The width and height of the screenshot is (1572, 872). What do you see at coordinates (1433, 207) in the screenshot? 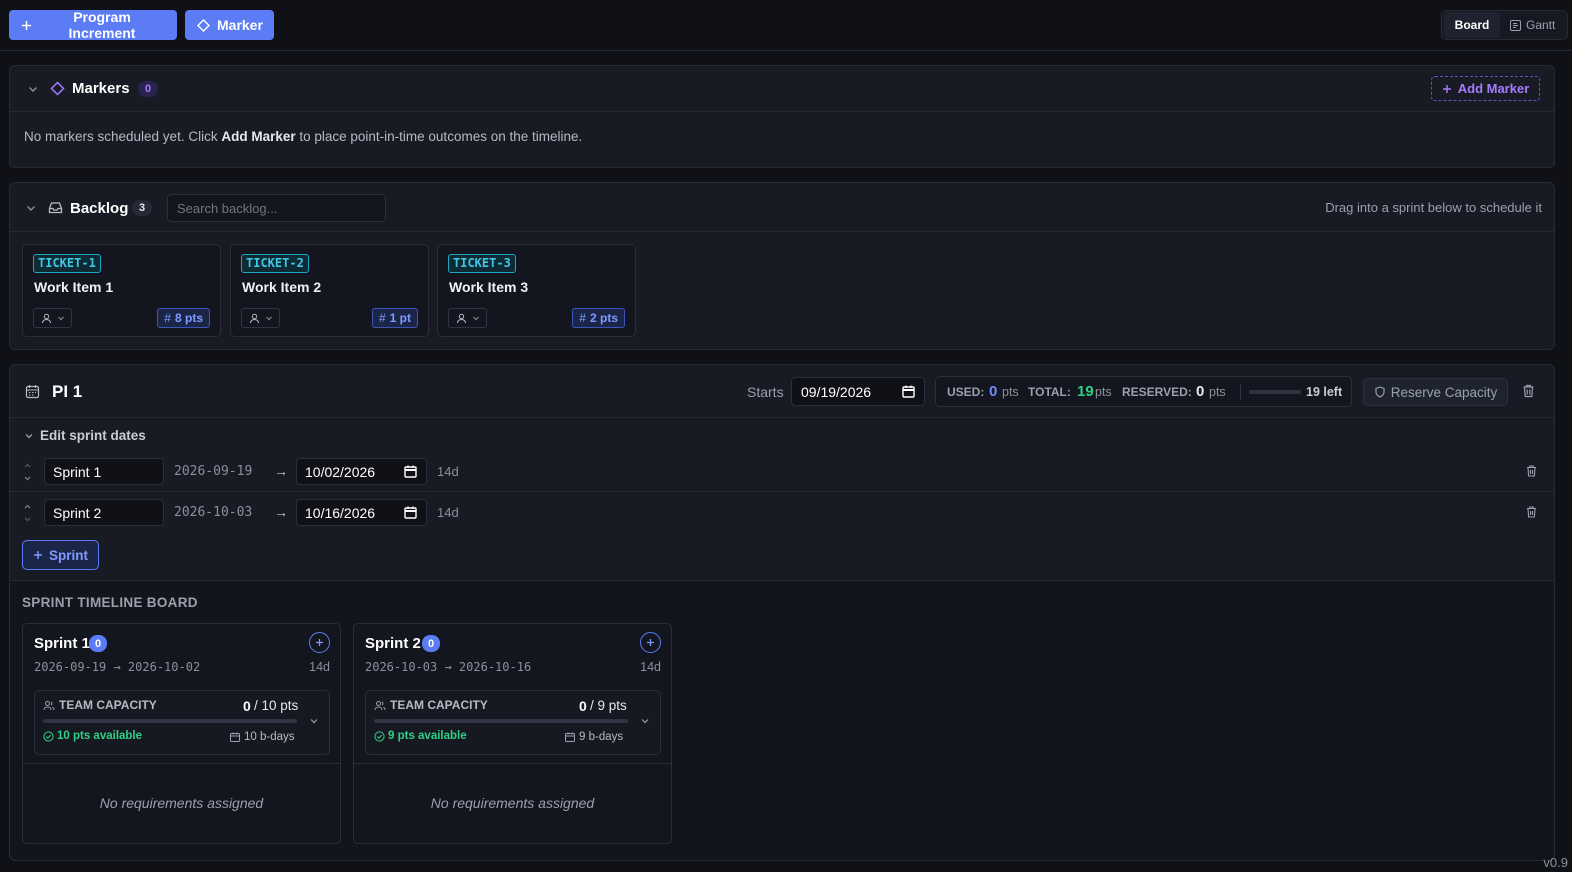
I see `backlog-hint: Drag into a sprint below to schedule it` at bounding box center [1433, 207].